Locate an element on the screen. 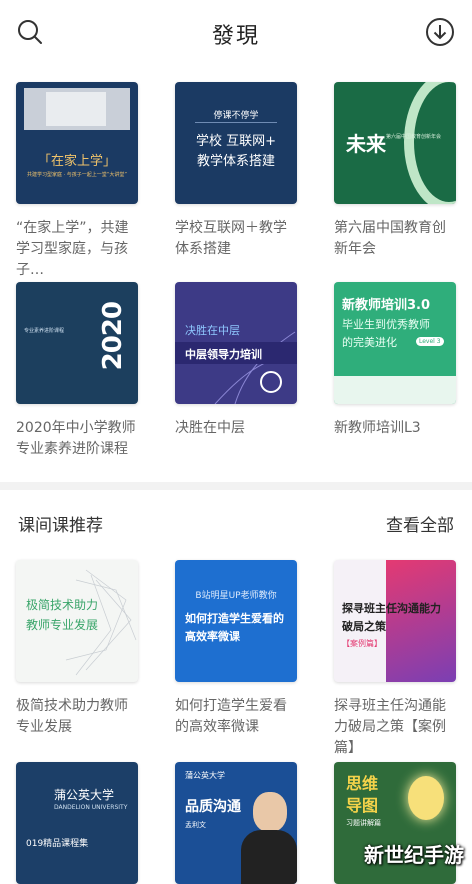 Image resolution: width=472 pixels, height=884 pixels. course-card: 新教师培训3.0 毕业生到优秀教师 的完美进化 Level 3 新教师培训L3 is located at coordinates (395, 360).